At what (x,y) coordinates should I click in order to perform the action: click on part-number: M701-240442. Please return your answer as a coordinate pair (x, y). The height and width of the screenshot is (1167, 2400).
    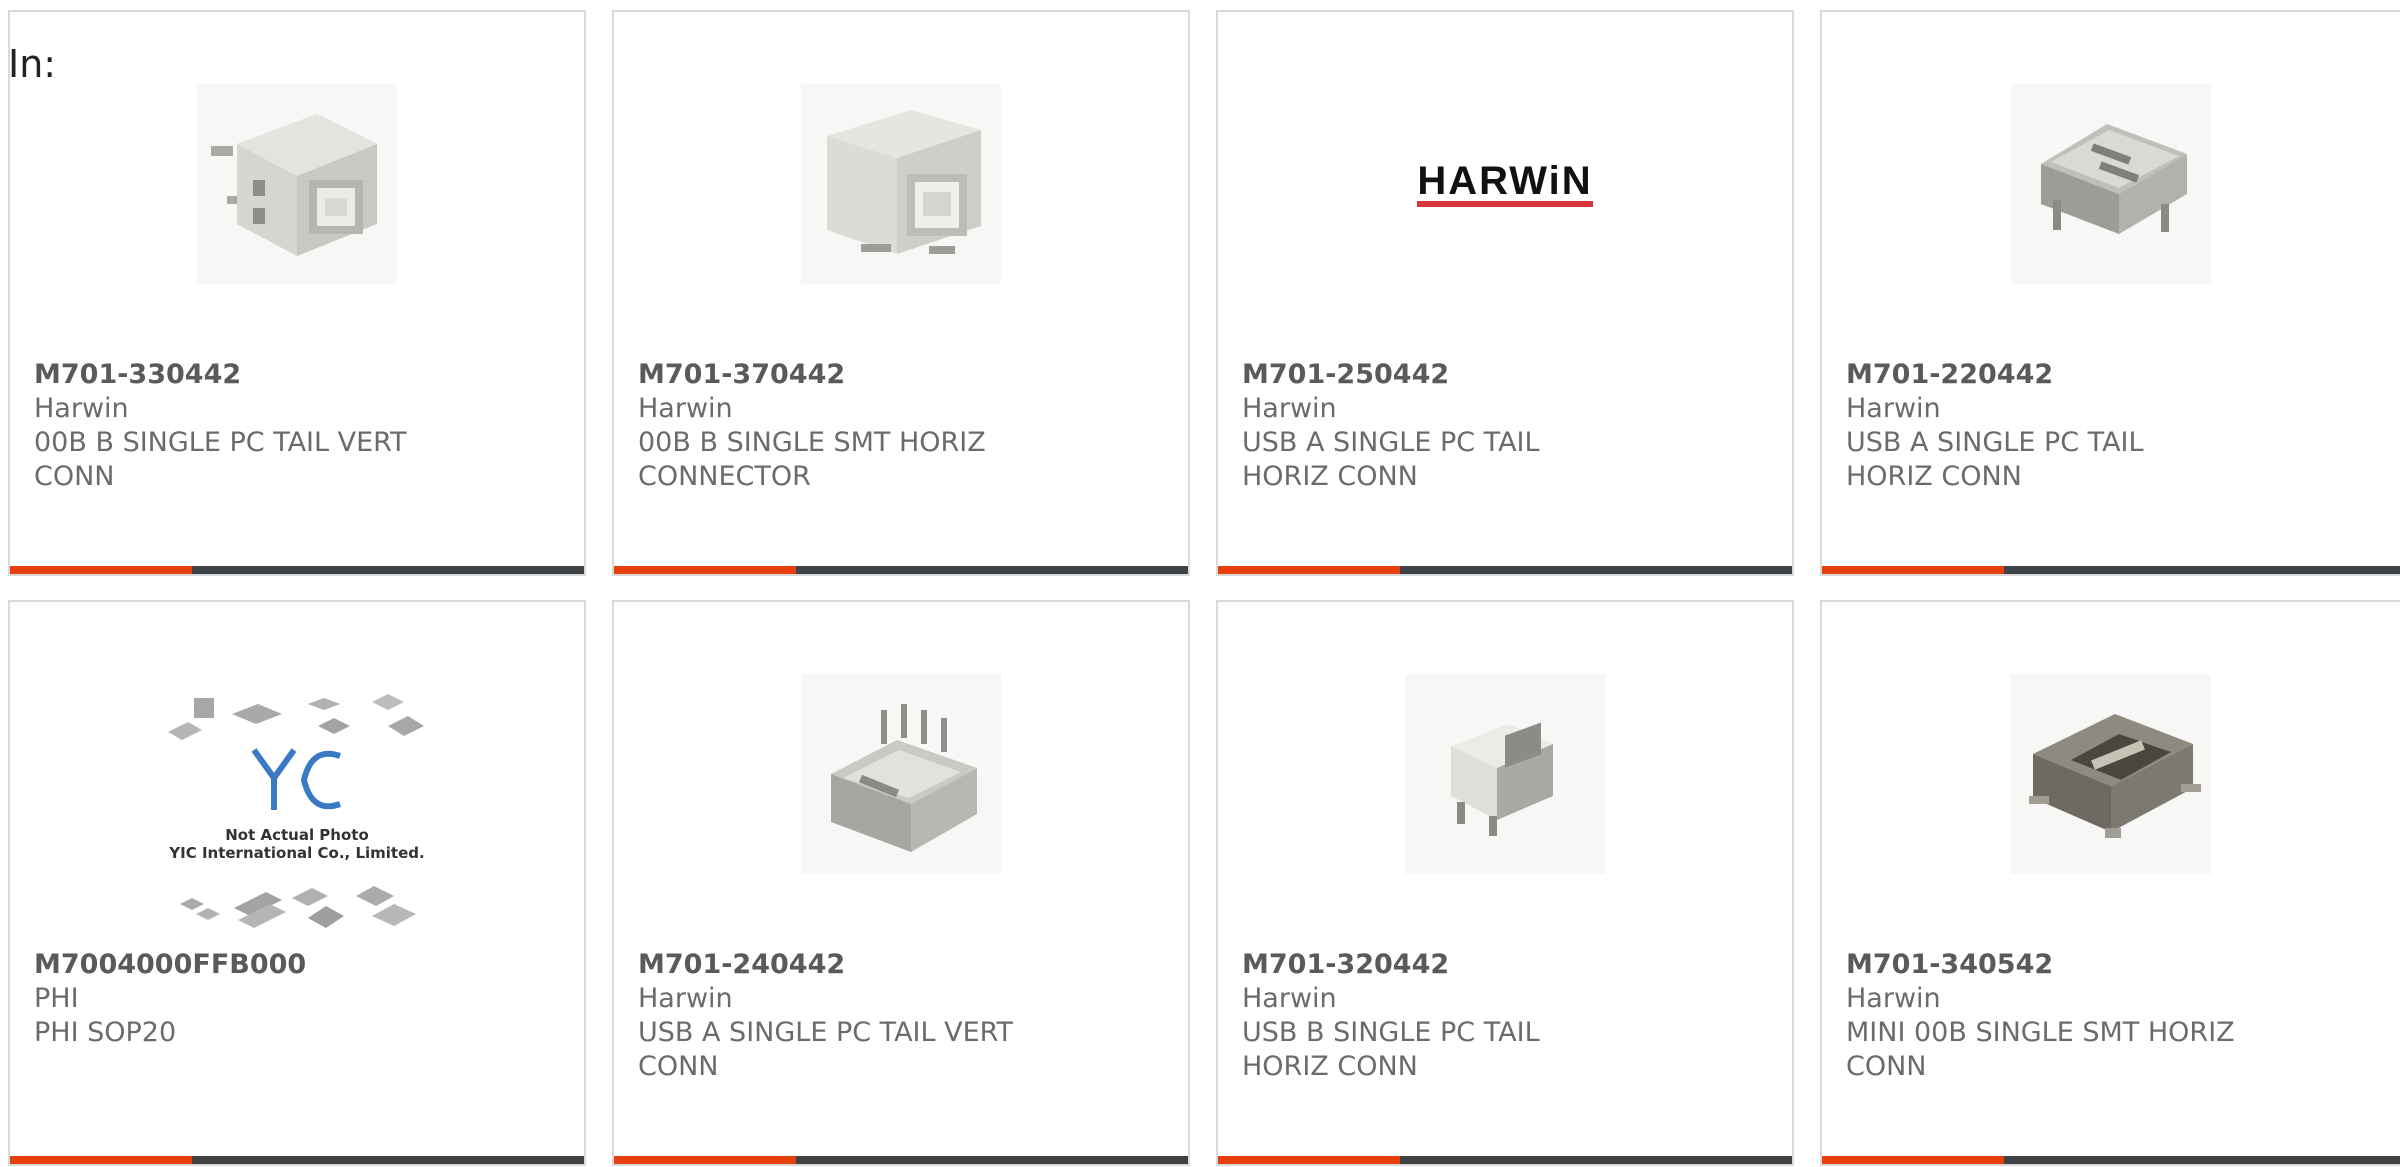
    Looking at the image, I should click on (901, 965).